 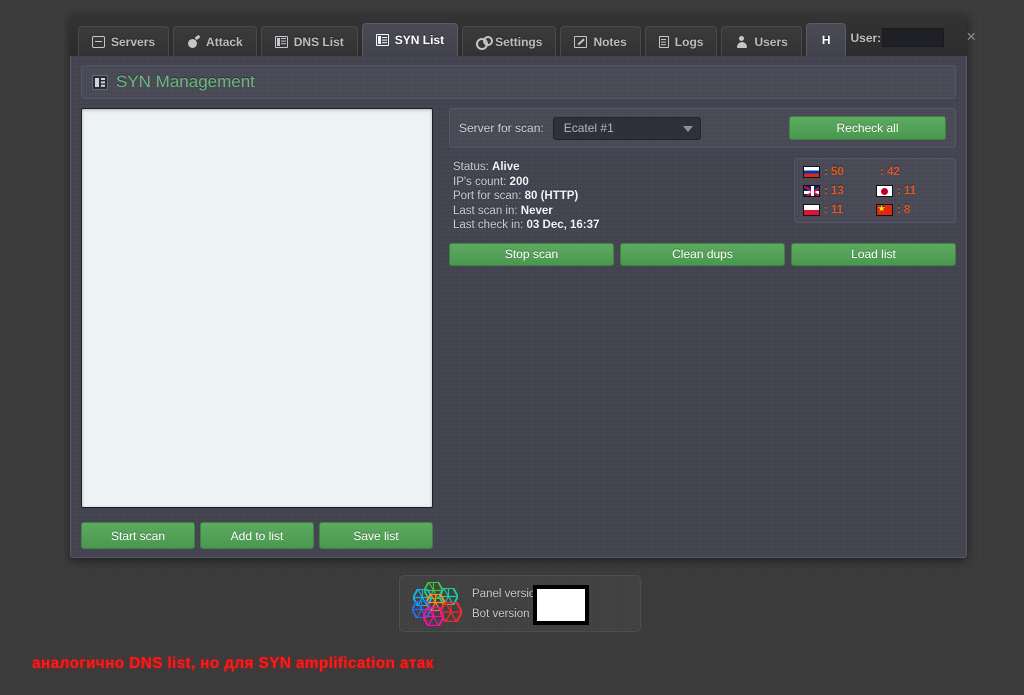 What do you see at coordinates (873, 254) in the screenshot?
I see `load-list-button: Load list` at bounding box center [873, 254].